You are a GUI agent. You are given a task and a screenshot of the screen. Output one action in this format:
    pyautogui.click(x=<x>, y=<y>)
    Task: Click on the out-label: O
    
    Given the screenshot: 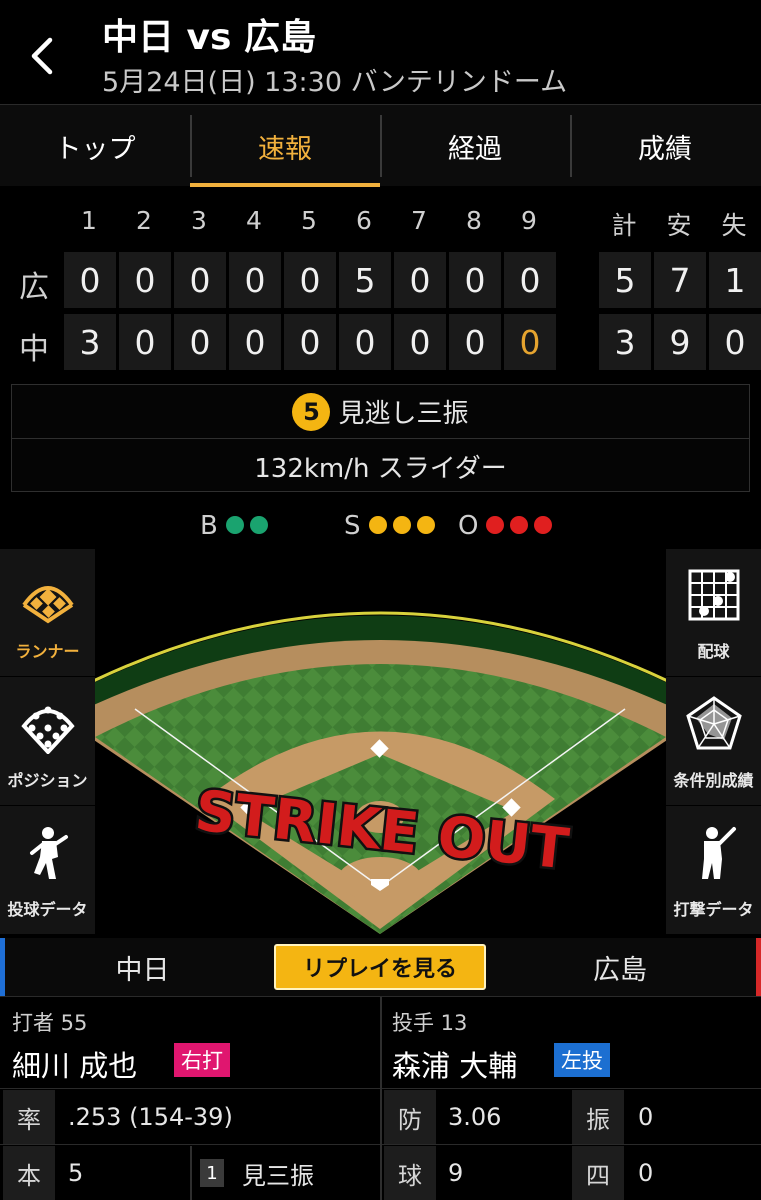 What is the action you would take?
    pyautogui.click(x=468, y=526)
    